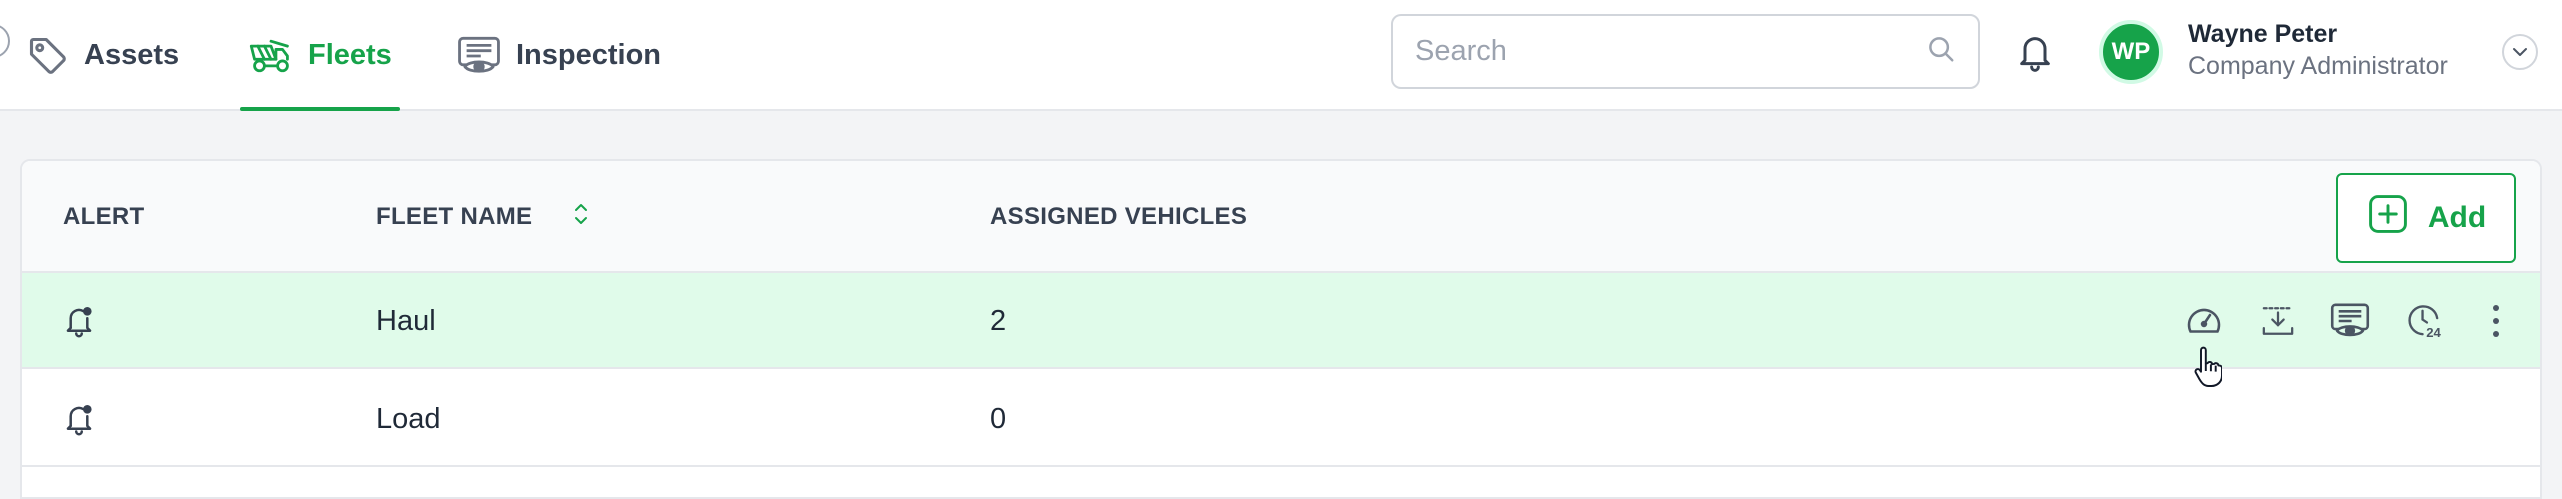  What do you see at coordinates (104, 216) in the screenshot?
I see `column-header-alert: ALERT` at bounding box center [104, 216].